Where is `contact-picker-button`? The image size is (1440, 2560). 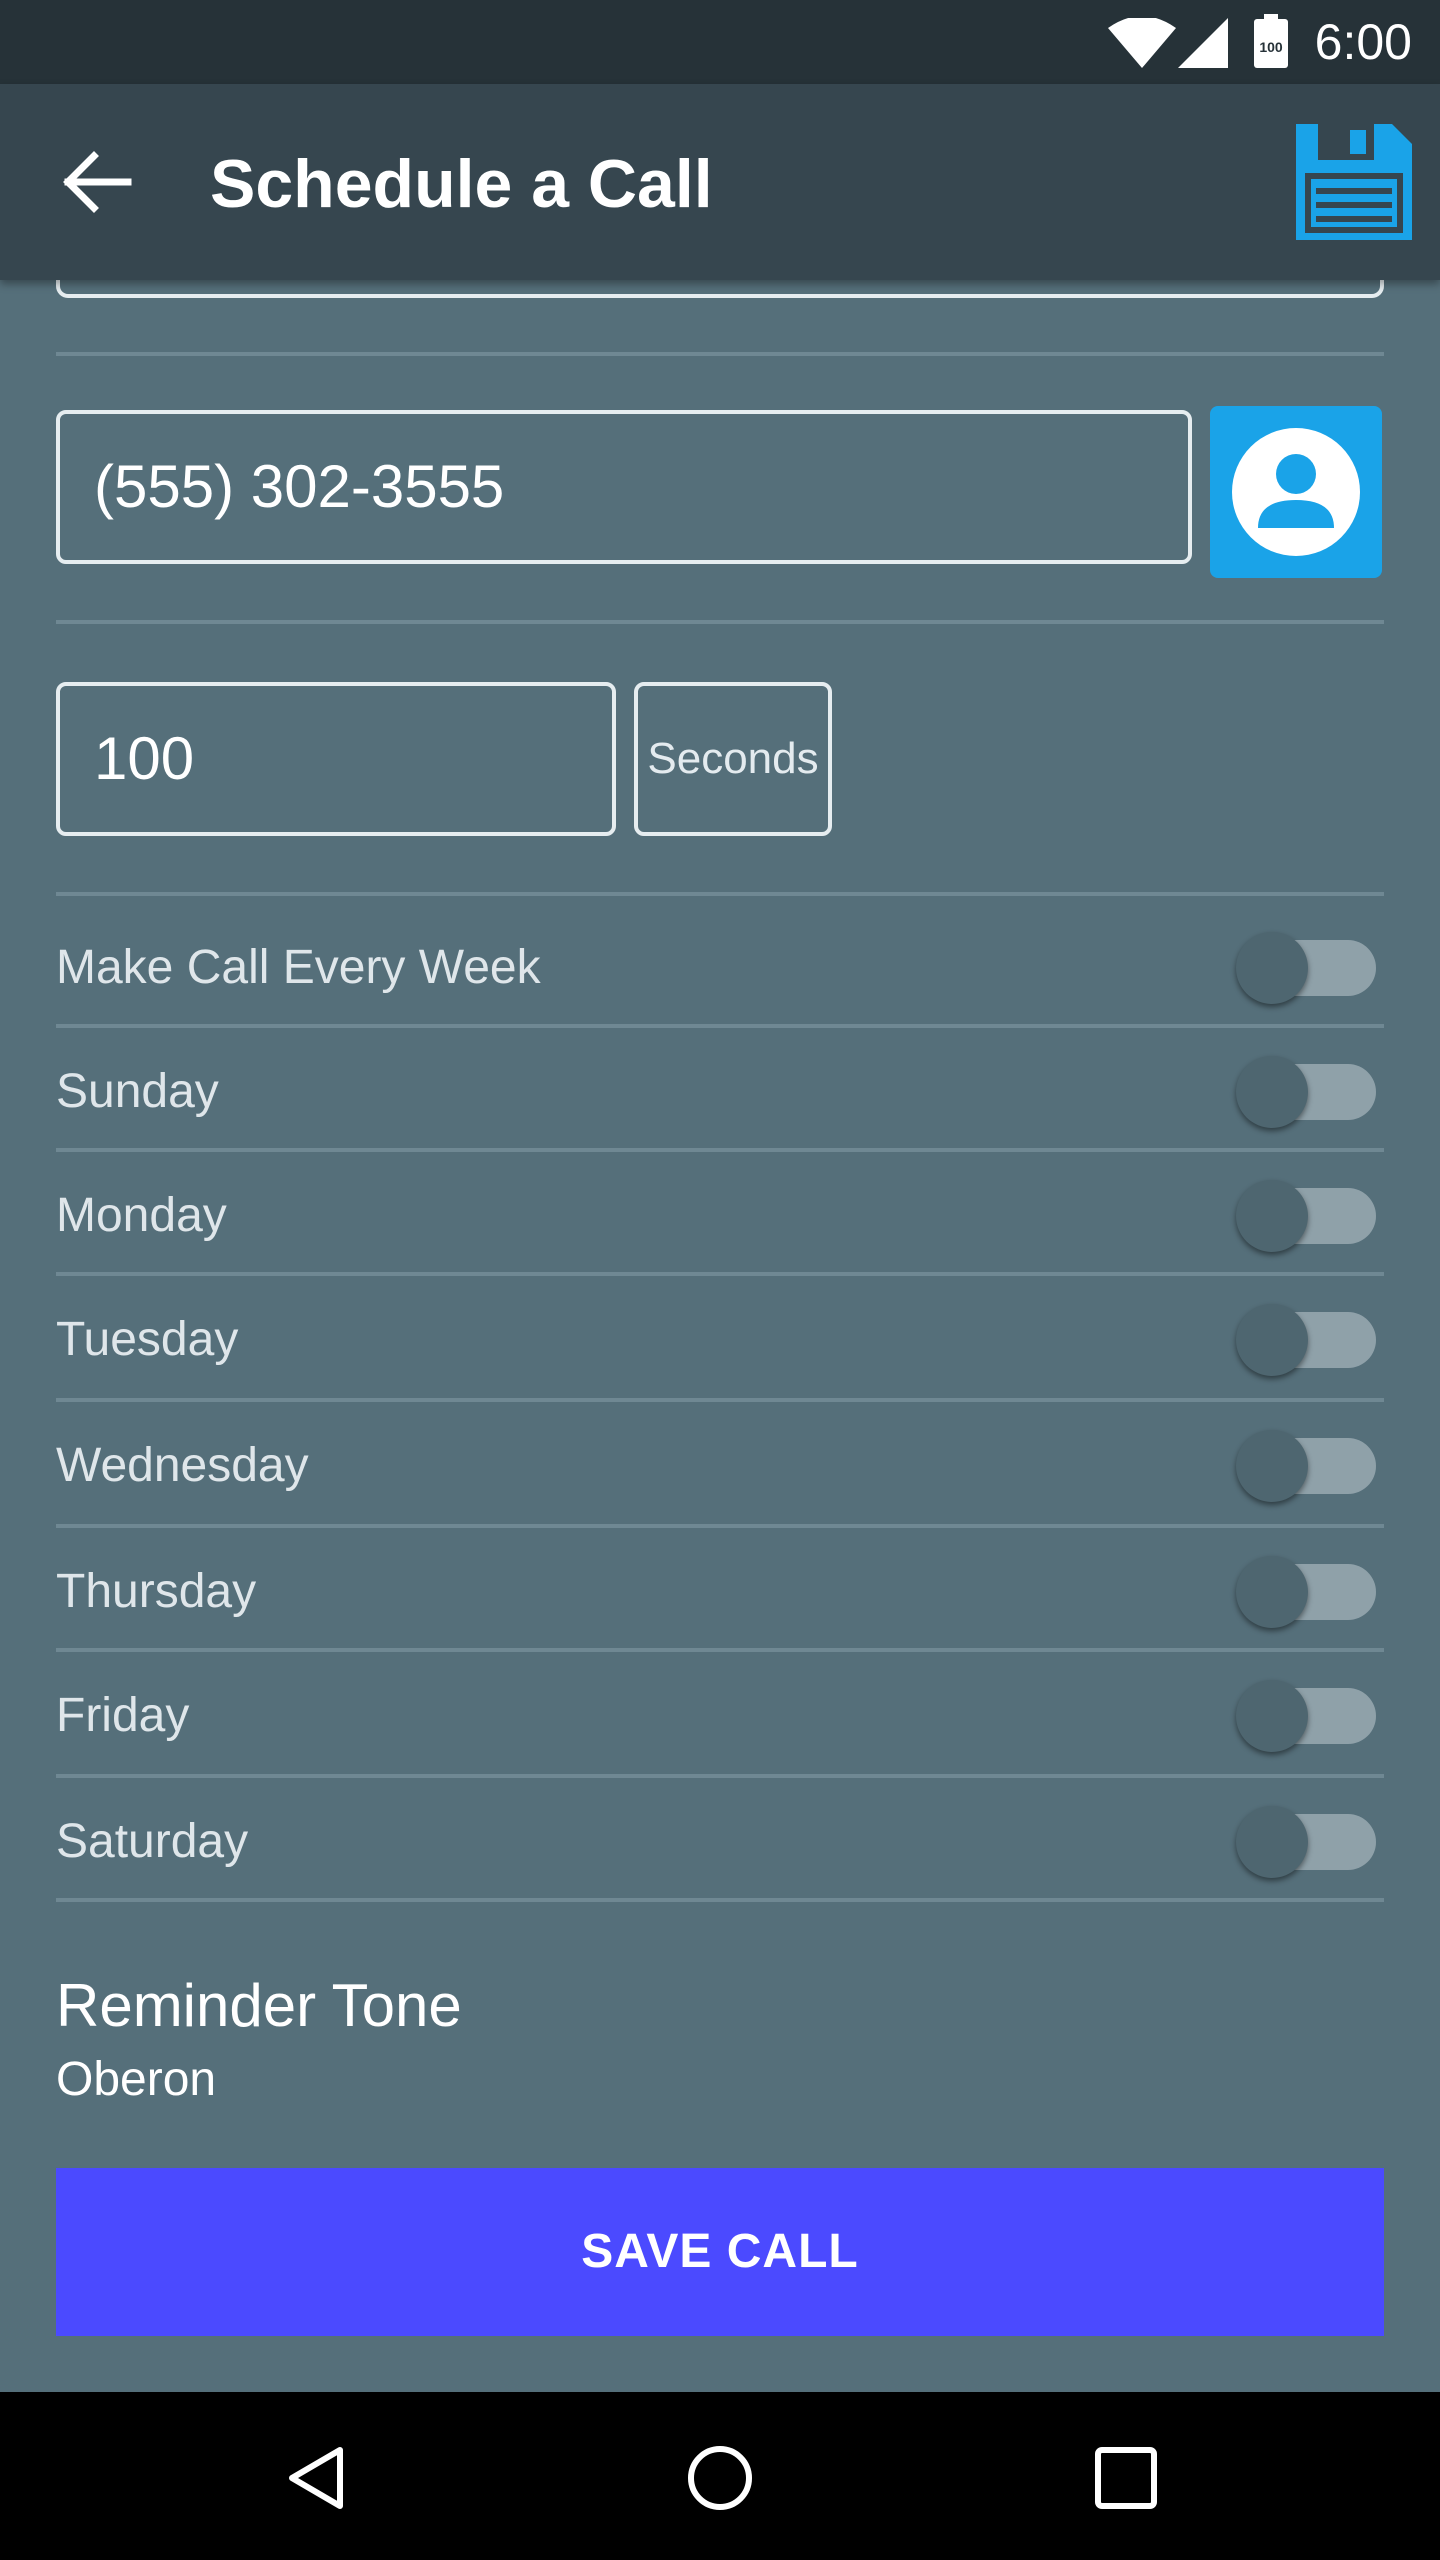 contact-picker-button is located at coordinates (1296, 492).